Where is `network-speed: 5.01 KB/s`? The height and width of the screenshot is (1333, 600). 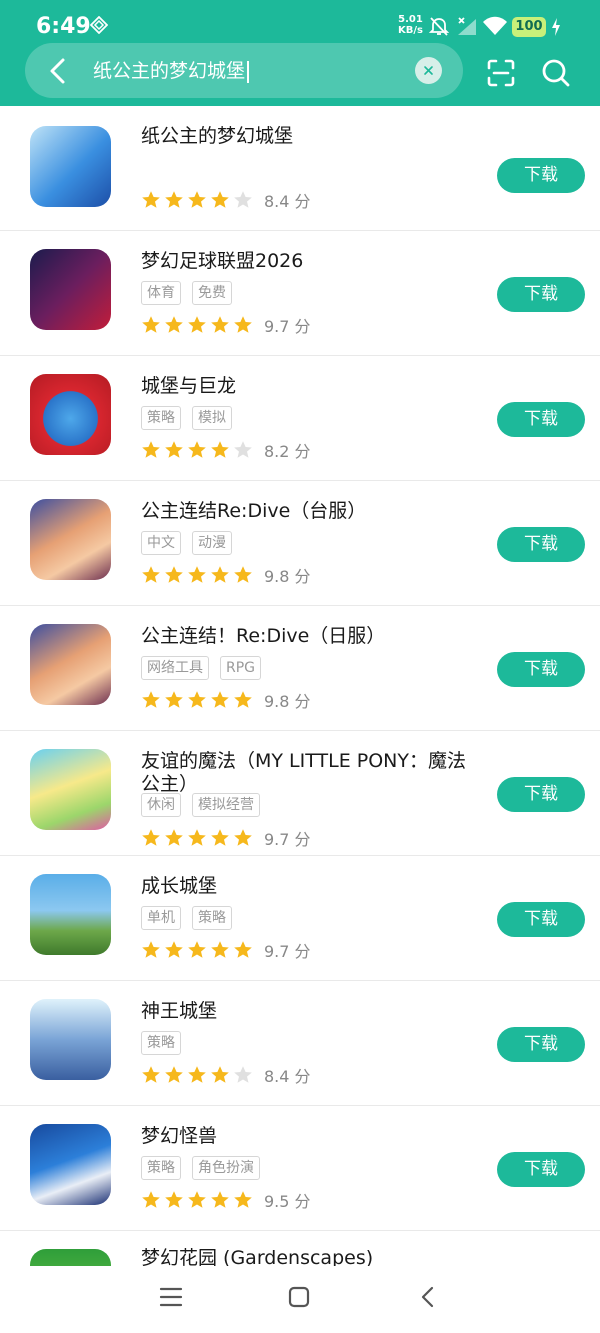
network-speed: 5.01 KB/s is located at coordinates (410, 25).